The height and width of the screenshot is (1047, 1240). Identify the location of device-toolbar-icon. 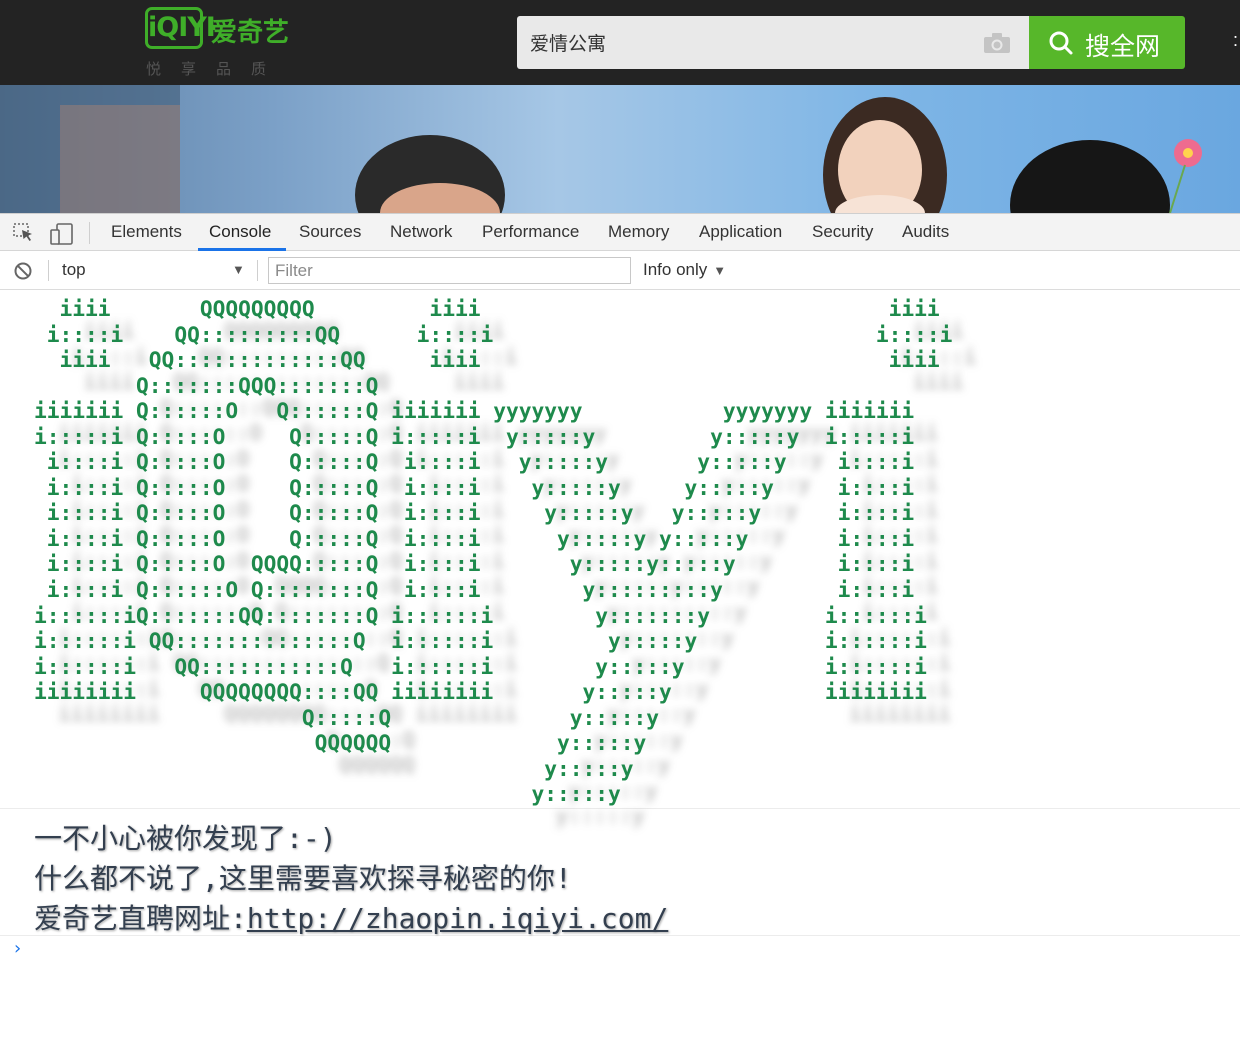
(62, 234).